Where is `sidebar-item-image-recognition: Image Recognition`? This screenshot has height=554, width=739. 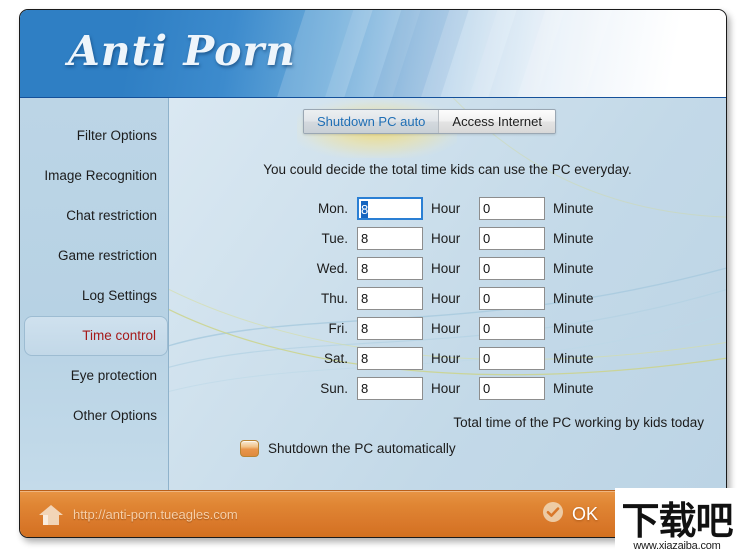
sidebar-item-image-recognition: Image Recognition is located at coordinates (94, 176).